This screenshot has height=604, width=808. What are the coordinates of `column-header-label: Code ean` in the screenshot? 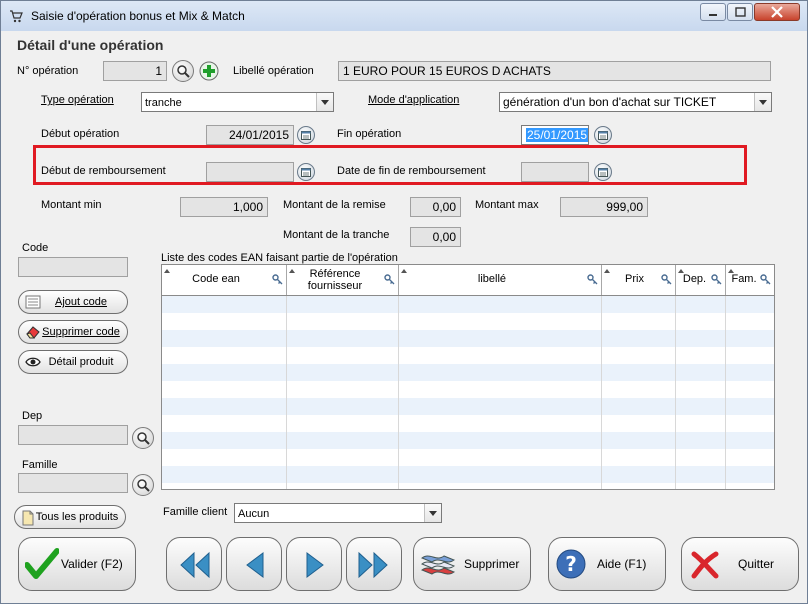 It's located at (216, 279).